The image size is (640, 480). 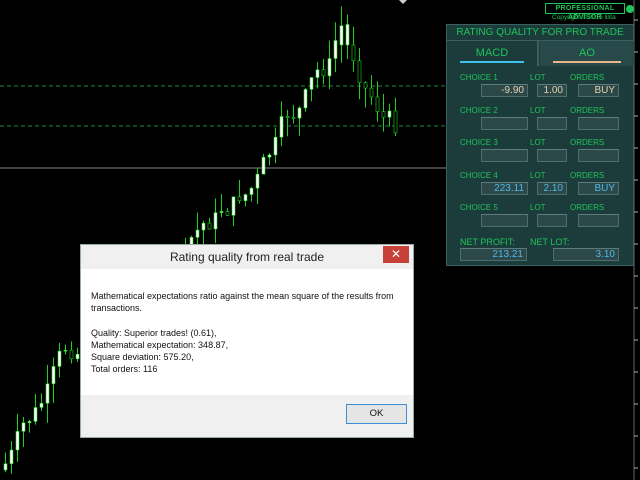 I want to click on expectation-line: Mathematical expectation: 348.87,, so click(x=160, y=344).